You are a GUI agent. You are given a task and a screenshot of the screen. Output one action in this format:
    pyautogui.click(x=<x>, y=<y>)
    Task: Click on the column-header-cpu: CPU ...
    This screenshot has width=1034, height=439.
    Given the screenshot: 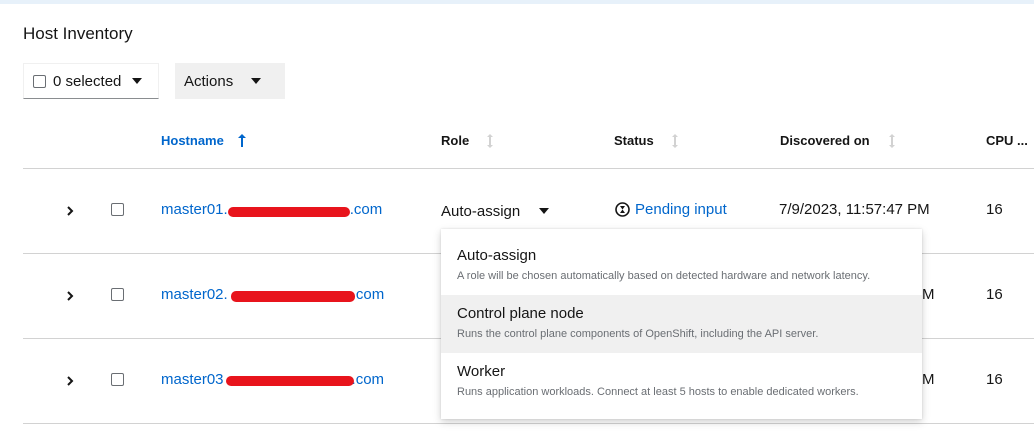 What is the action you would take?
    pyautogui.click(x=1007, y=140)
    